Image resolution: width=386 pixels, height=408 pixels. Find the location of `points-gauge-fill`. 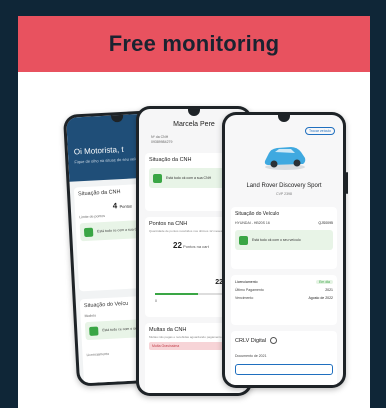

points-gauge-fill is located at coordinates (176, 294).